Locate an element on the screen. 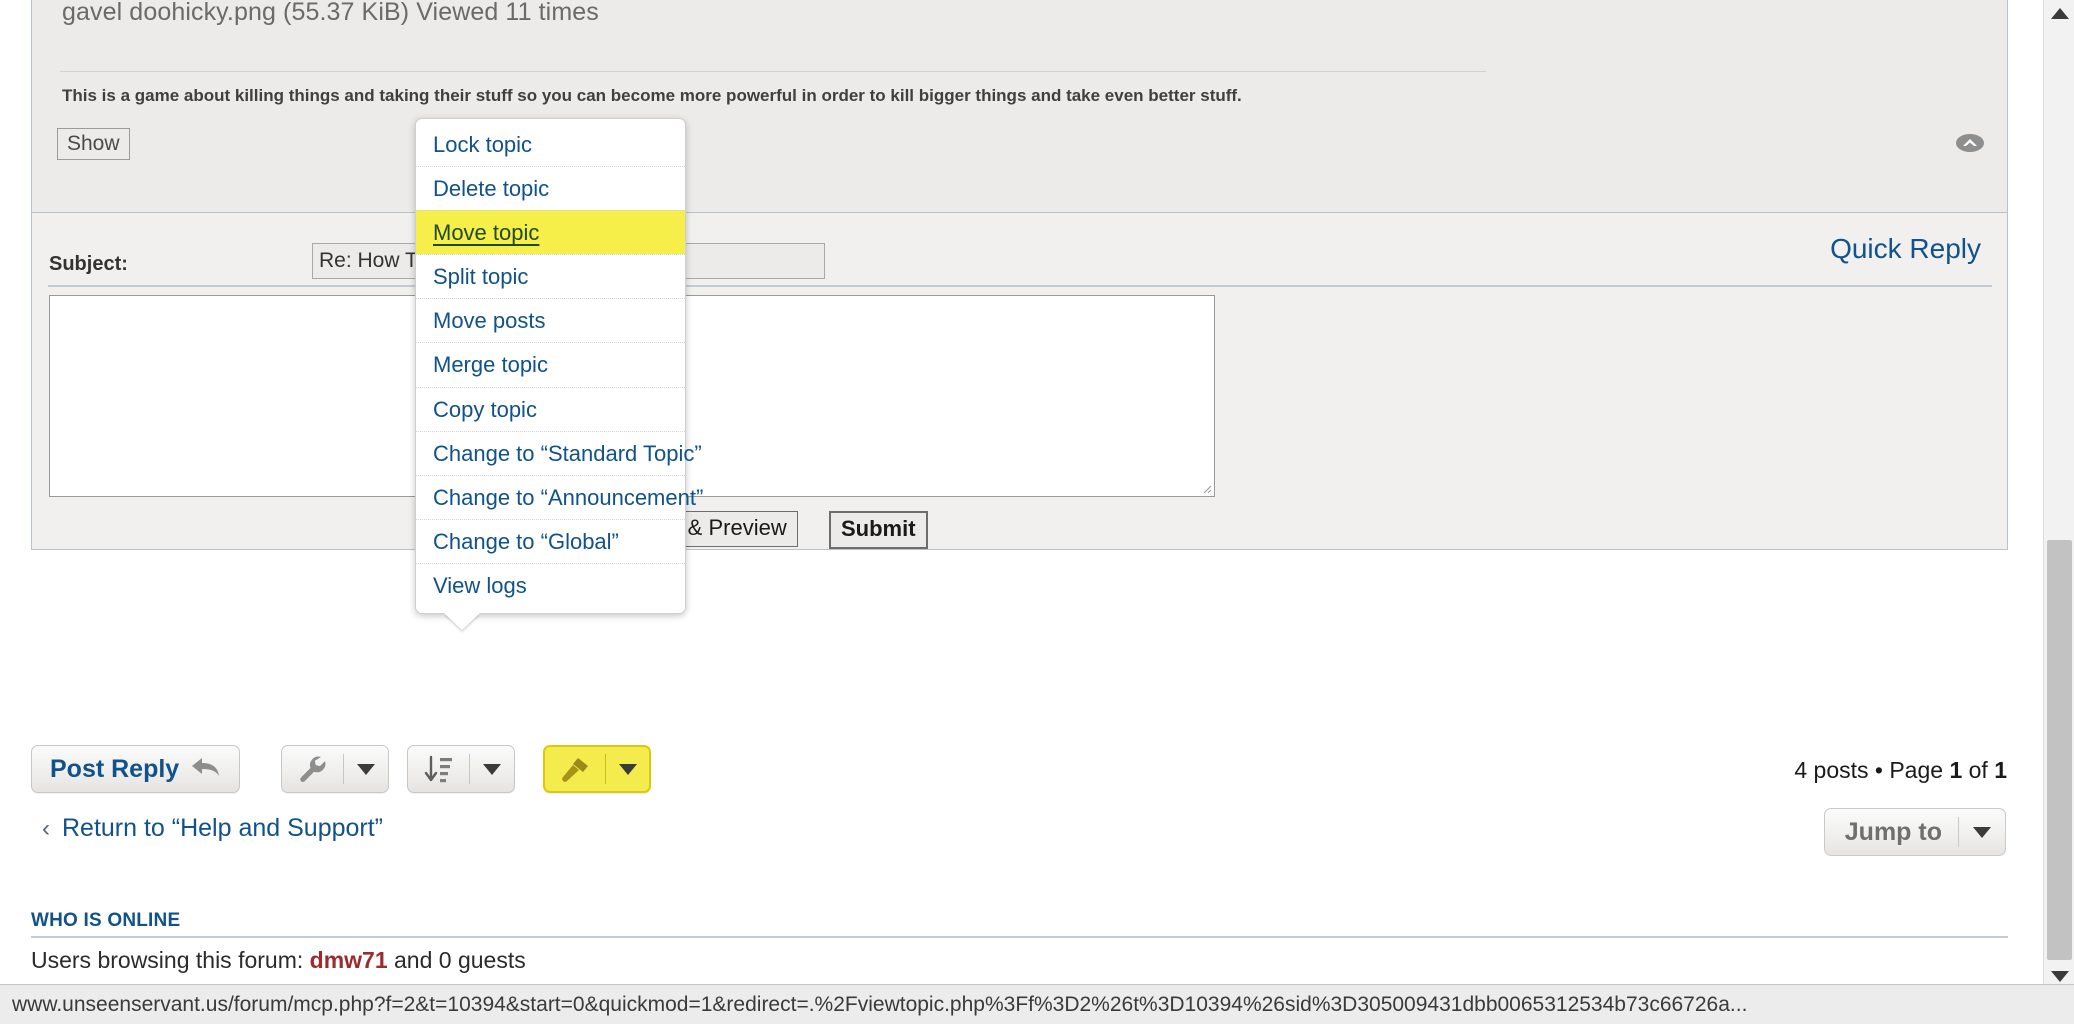 This screenshot has height=1024, width=2074. browsing-suffix: and 0 guests is located at coordinates (456, 960).